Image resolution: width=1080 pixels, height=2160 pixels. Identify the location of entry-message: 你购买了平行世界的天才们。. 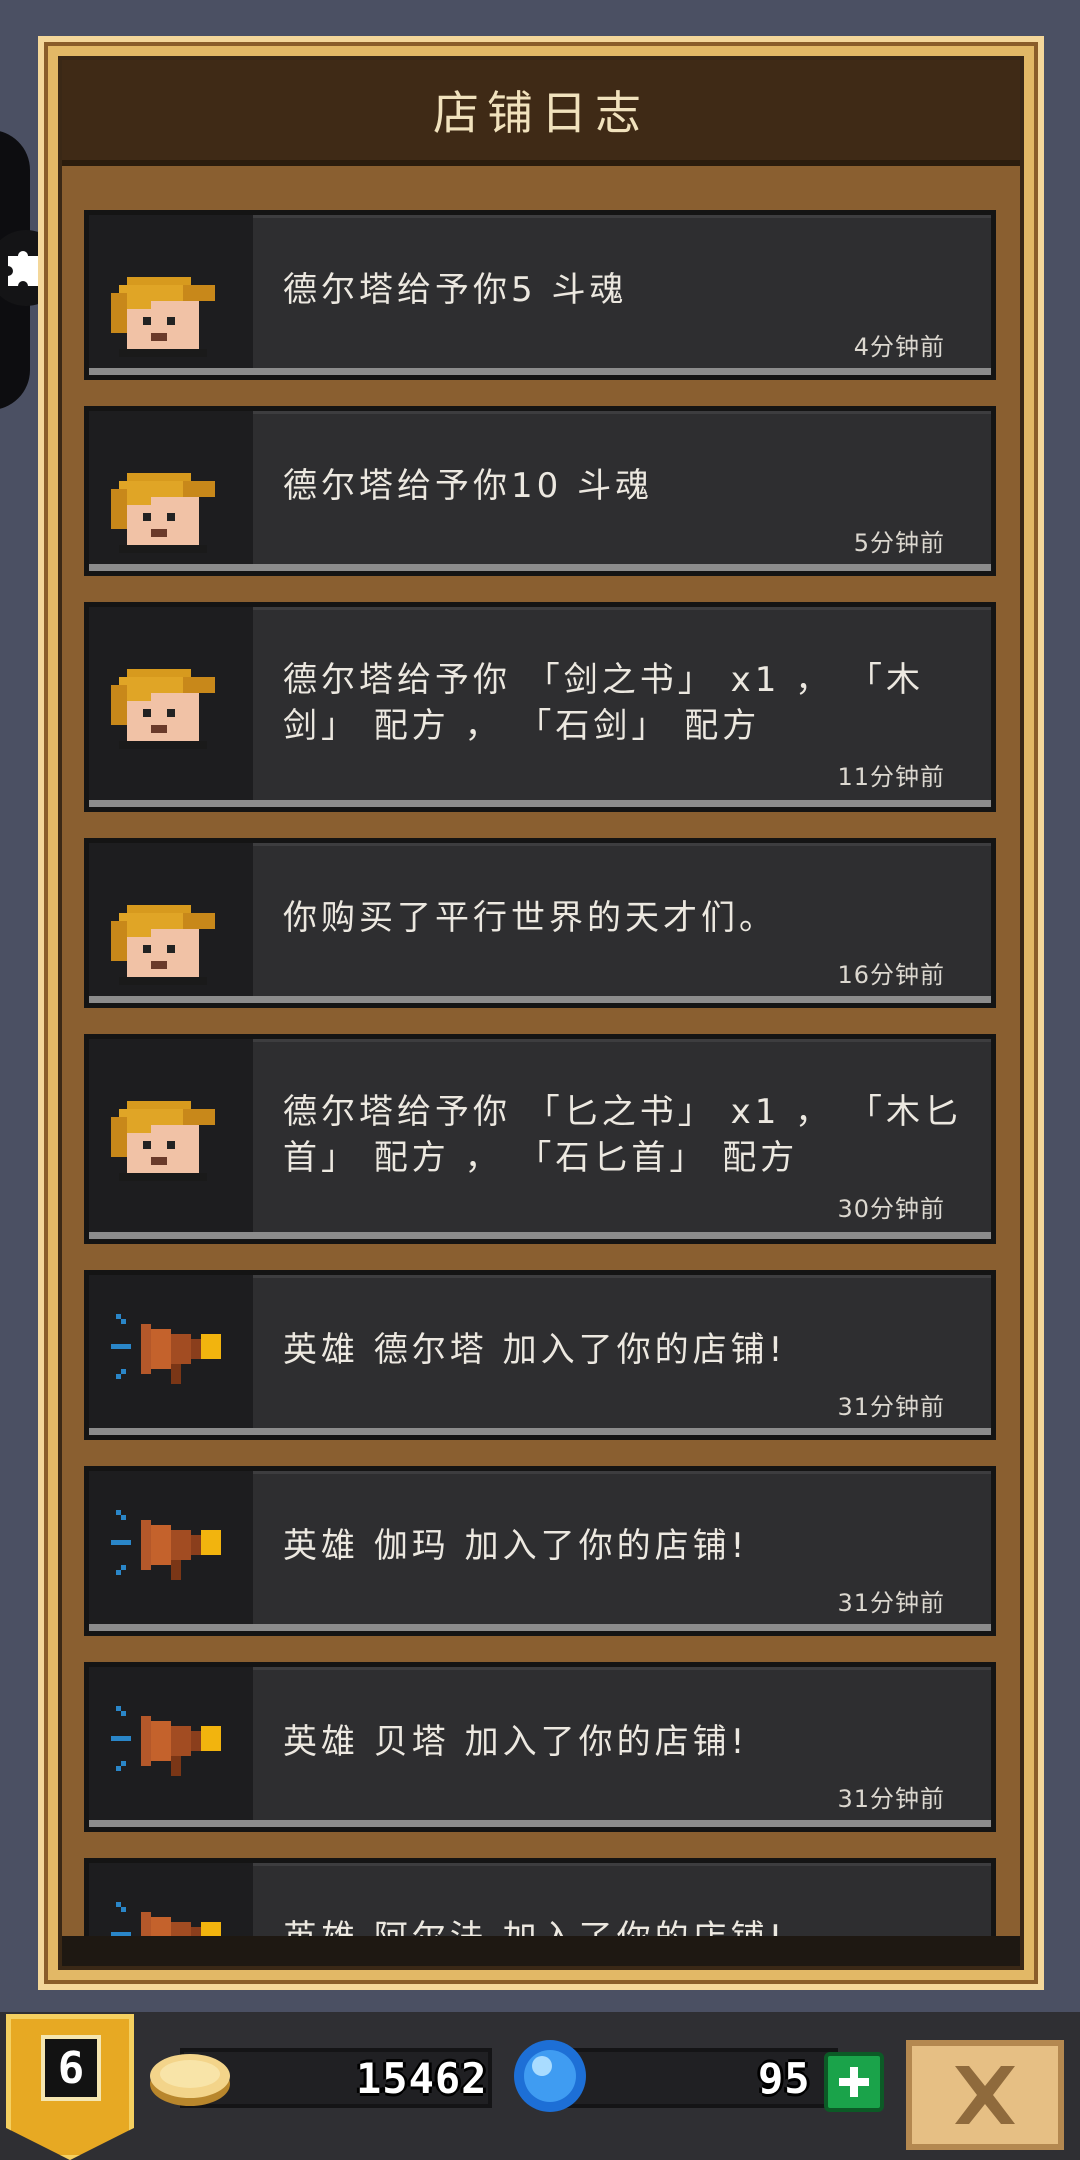
(530, 918).